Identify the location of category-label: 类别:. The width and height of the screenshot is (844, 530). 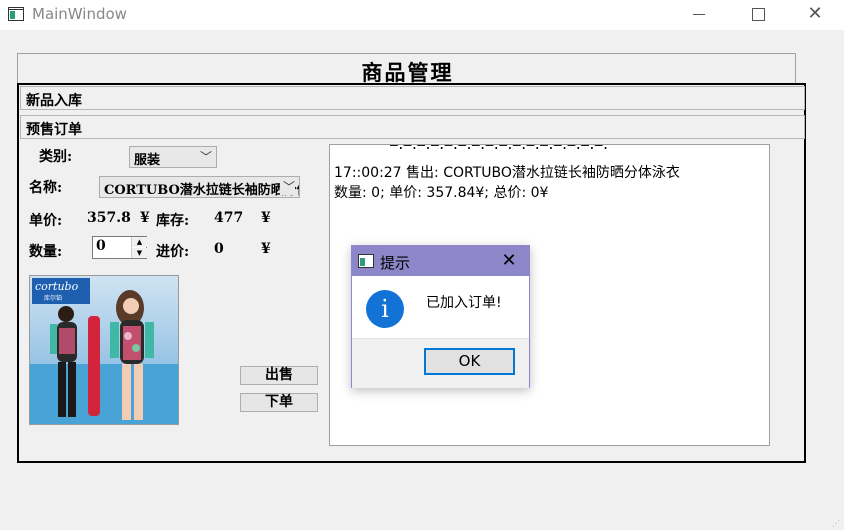
(56, 157).